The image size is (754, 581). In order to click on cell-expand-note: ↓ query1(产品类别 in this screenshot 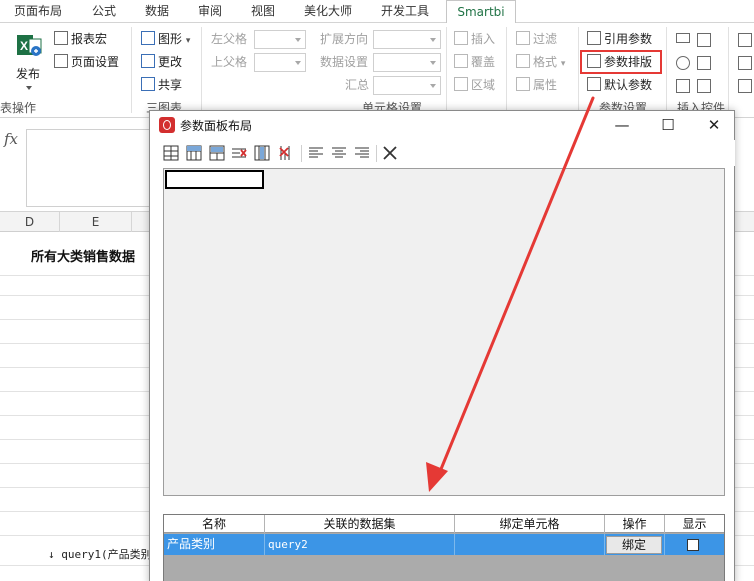, I will do `click(100, 554)`.